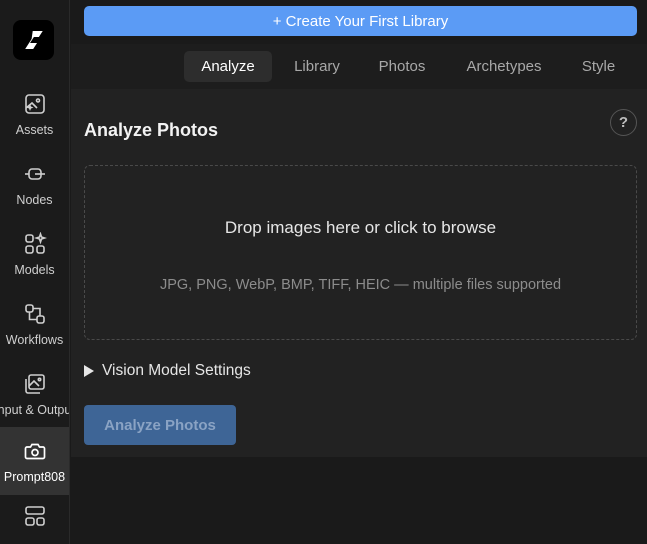 This screenshot has width=647, height=544. What do you see at coordinates (34, 477) in the screenshot?
I see `sidebar-item-label: Prompt808` at bounding box center [34, 477].